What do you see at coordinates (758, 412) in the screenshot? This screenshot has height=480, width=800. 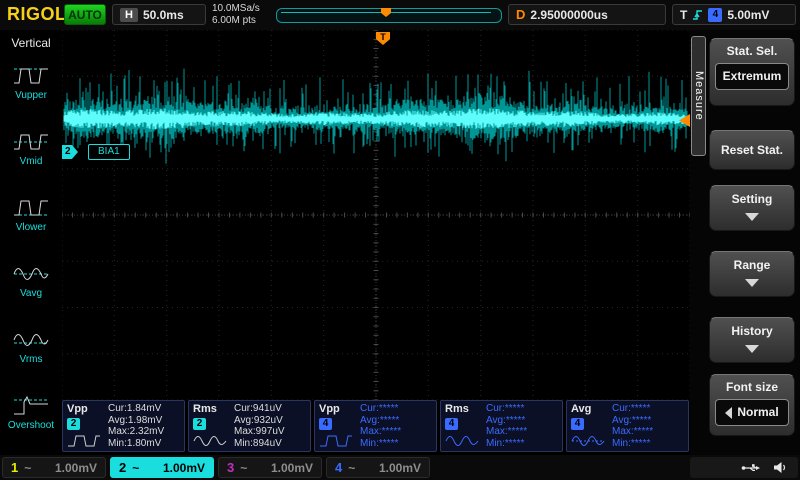 I see `font-size-value: Normal` at bounding box center [758, 412].